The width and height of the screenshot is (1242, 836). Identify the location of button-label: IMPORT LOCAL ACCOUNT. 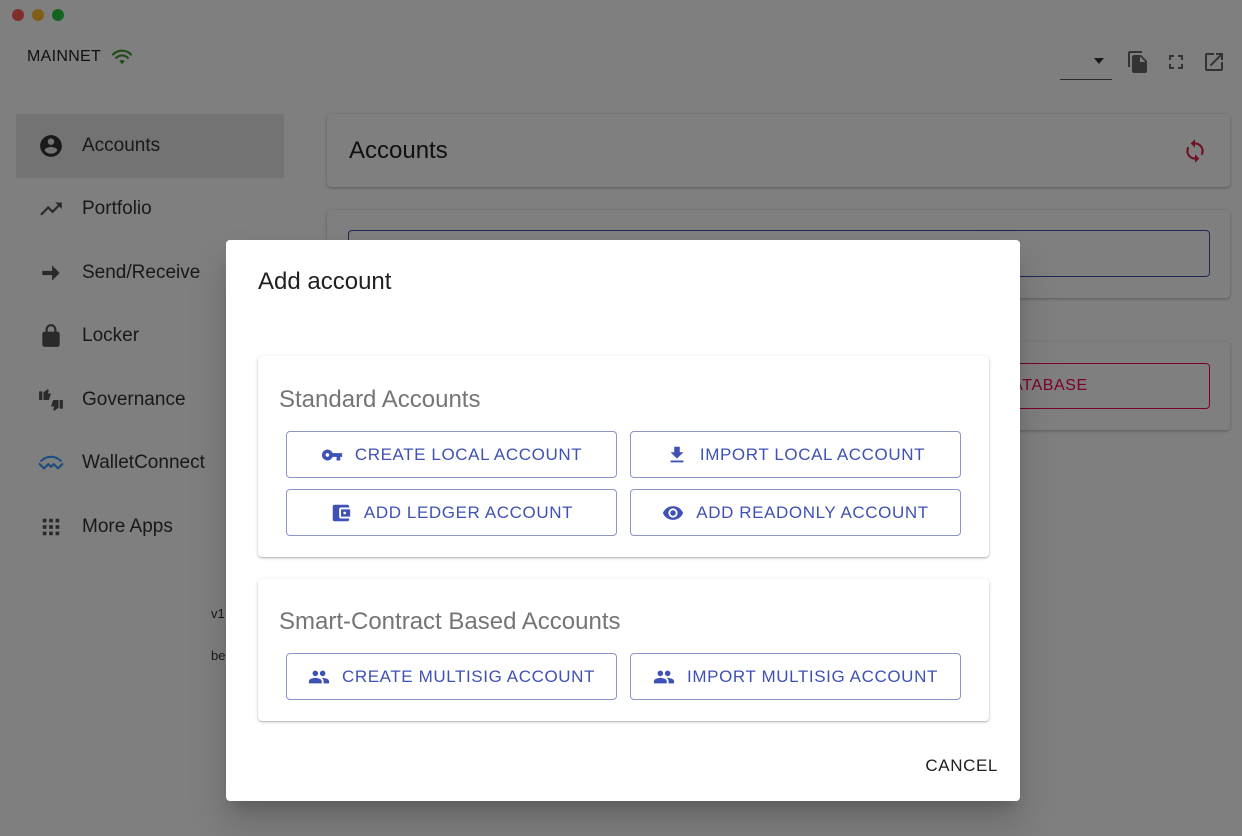
(812, 454).